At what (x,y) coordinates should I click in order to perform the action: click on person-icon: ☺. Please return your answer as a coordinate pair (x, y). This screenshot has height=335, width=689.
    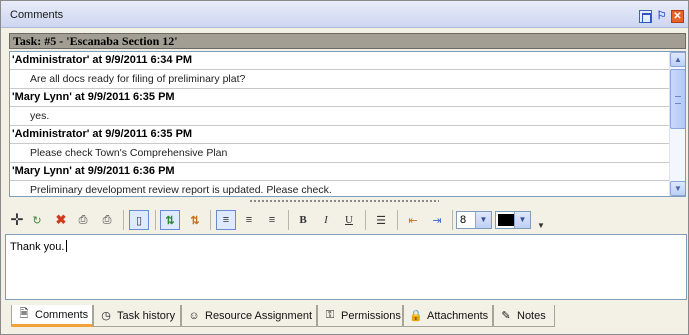
    Looking at the image, I should click on (194, 315).